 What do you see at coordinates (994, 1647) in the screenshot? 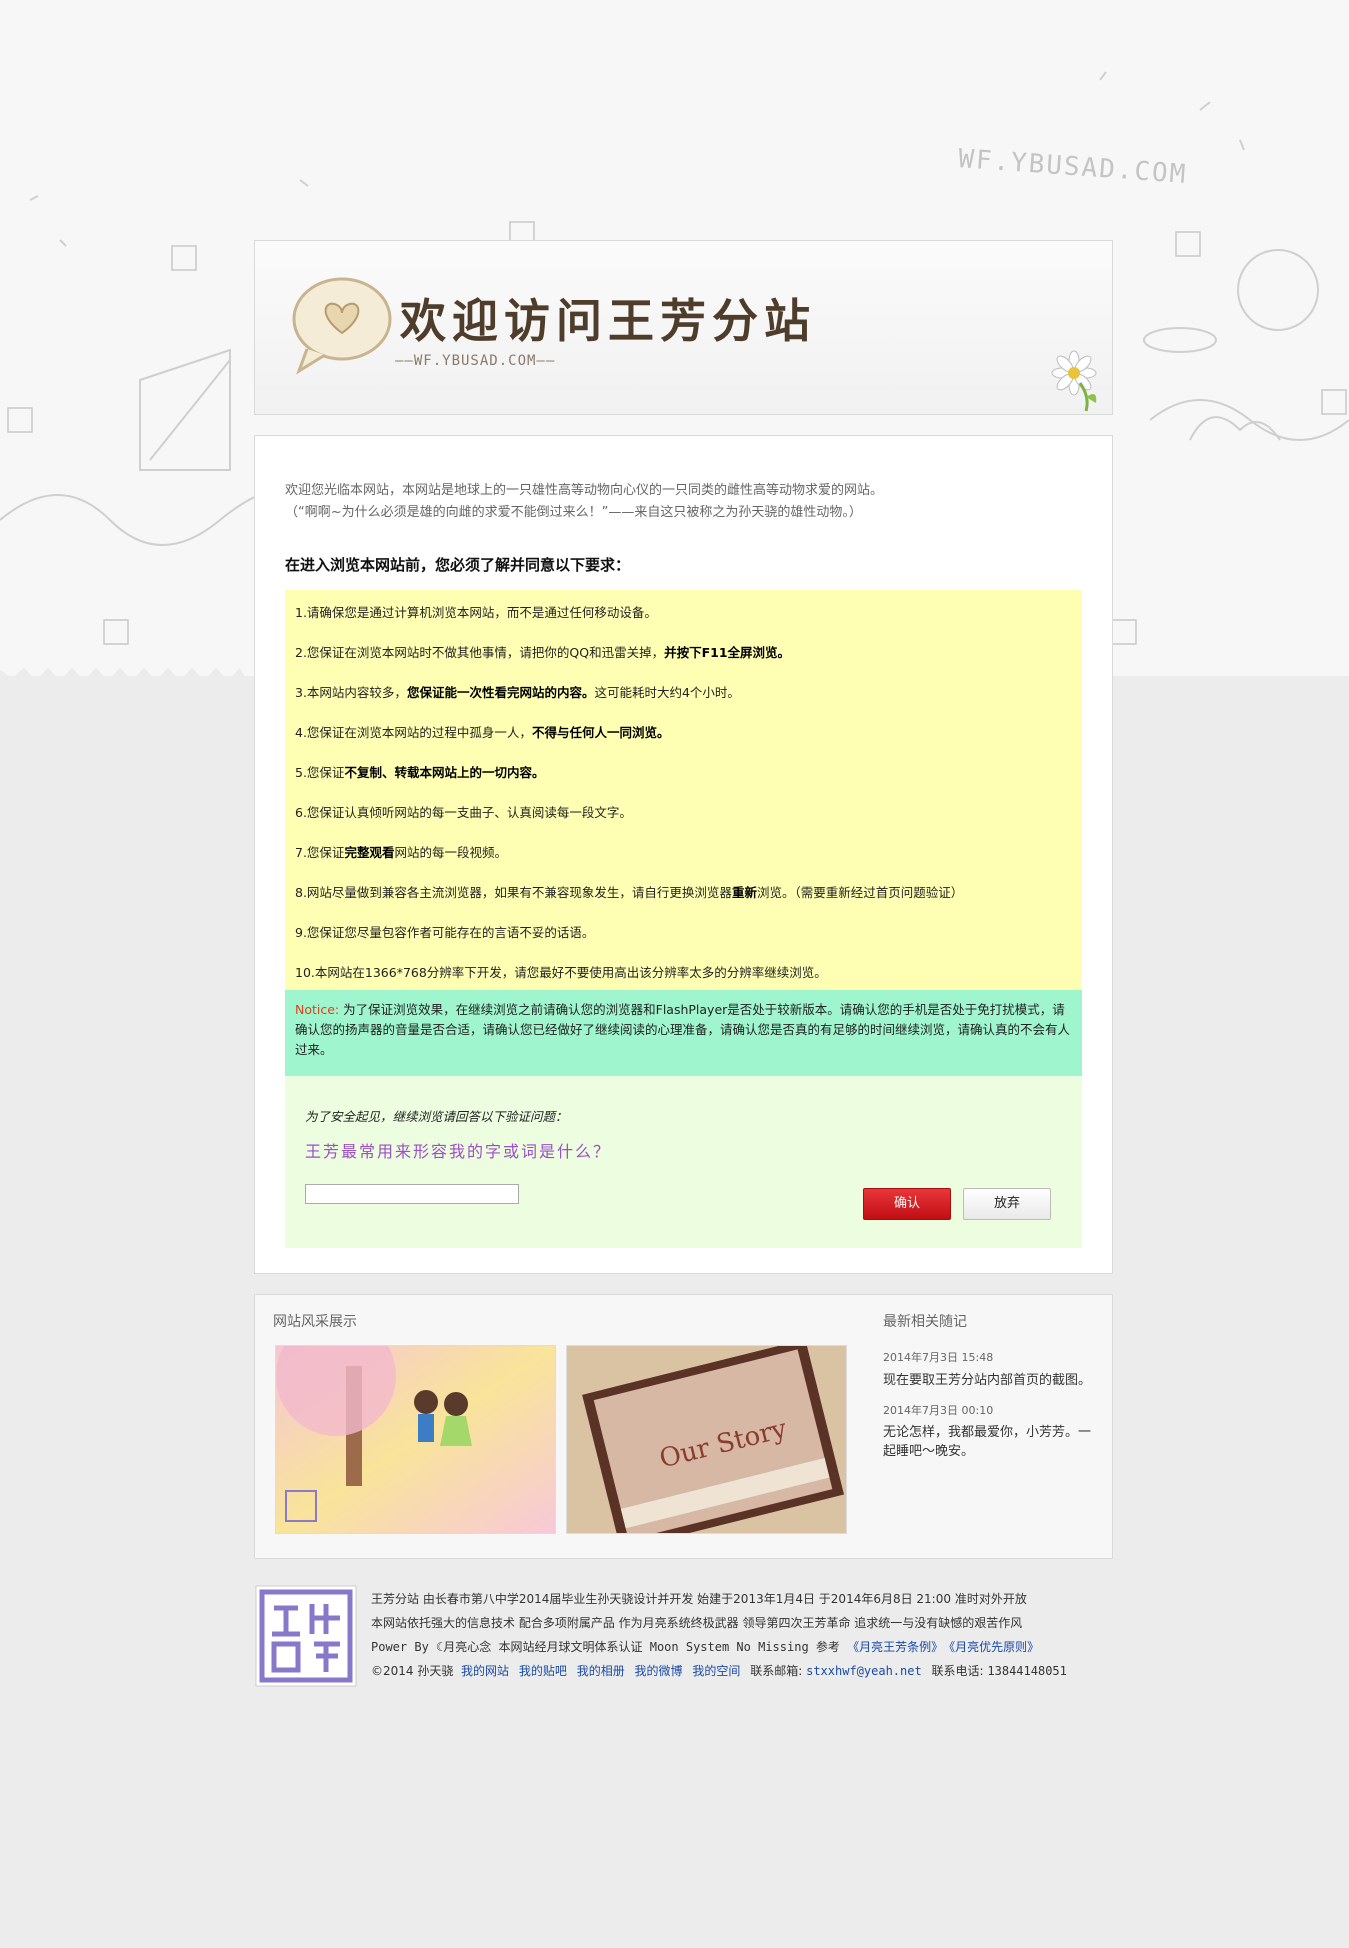
I see `principle-link: 《月亮优先原则》` at bounding box center [994, 1647].